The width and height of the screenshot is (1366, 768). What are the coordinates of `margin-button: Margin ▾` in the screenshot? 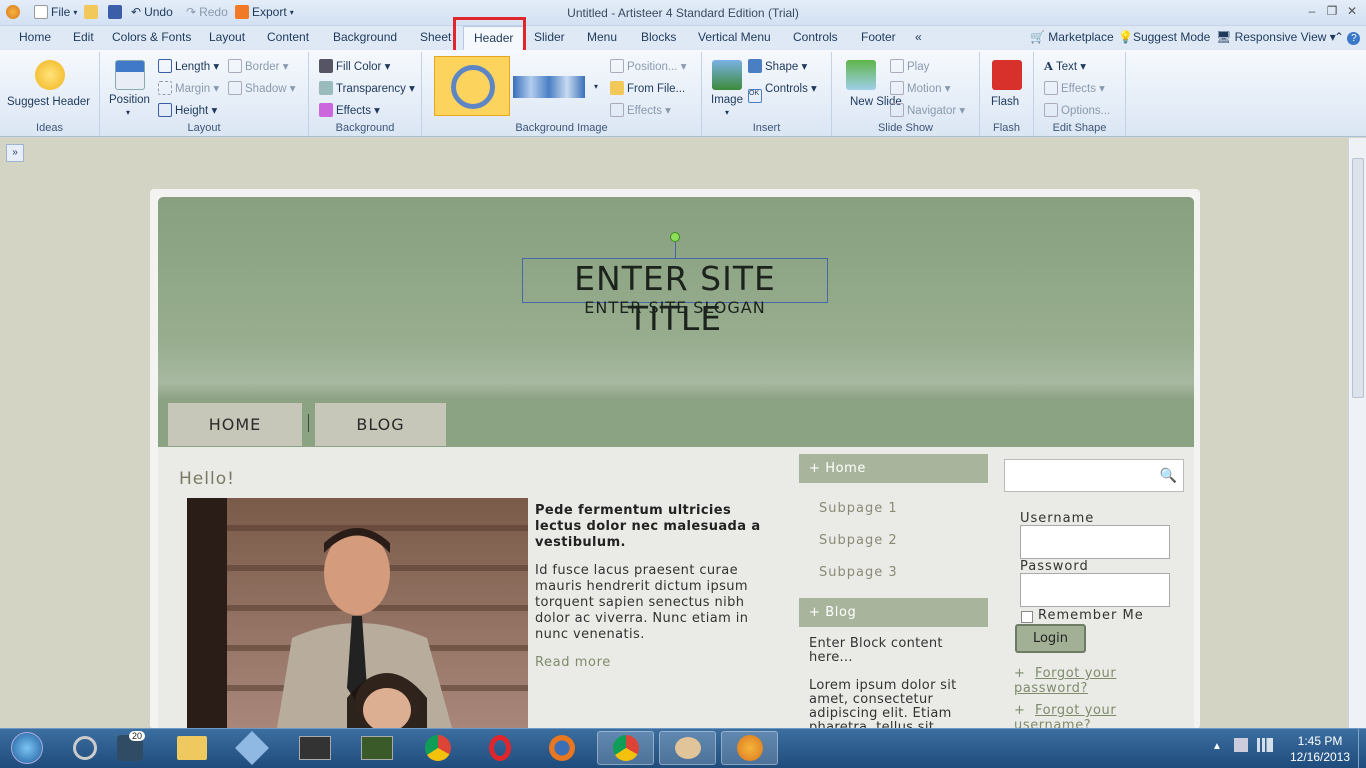 It's located at (188, 88).